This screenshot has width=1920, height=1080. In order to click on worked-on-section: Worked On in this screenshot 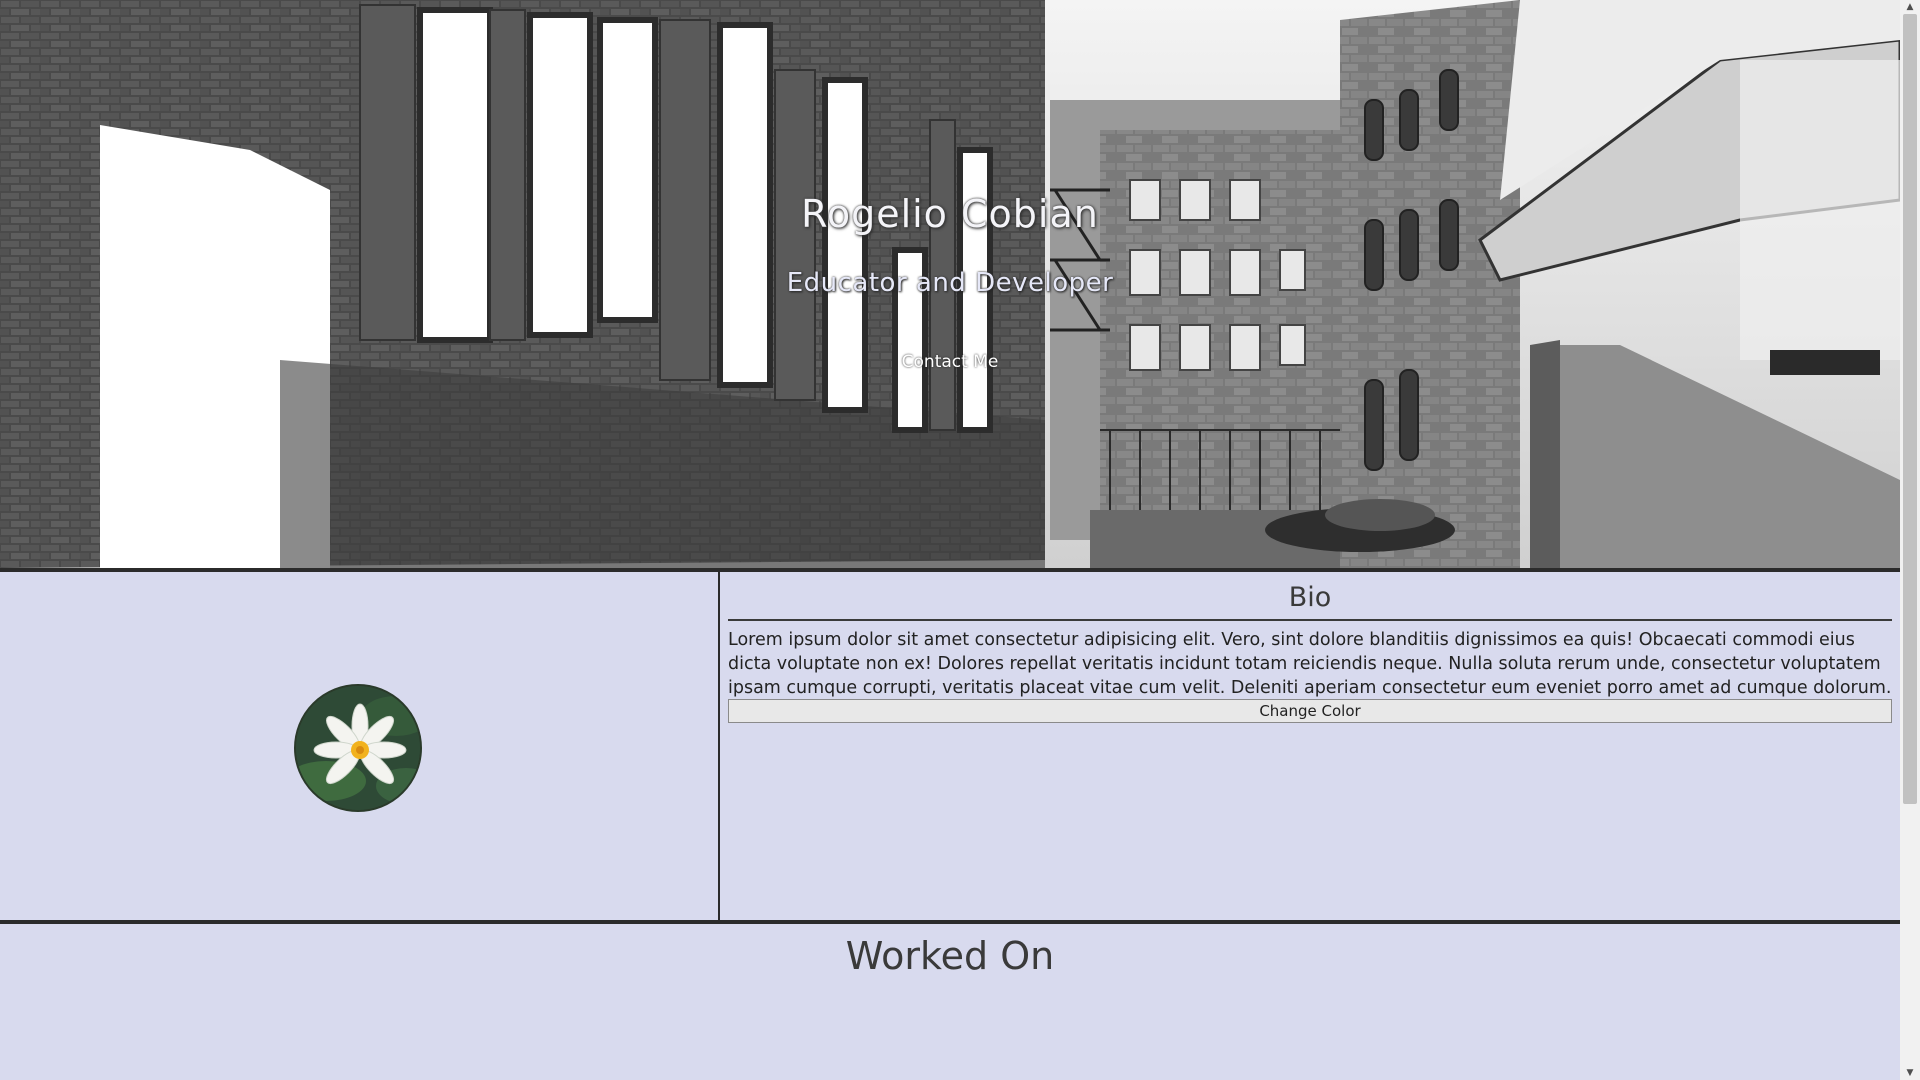, I will do `click(950, 1000)`.